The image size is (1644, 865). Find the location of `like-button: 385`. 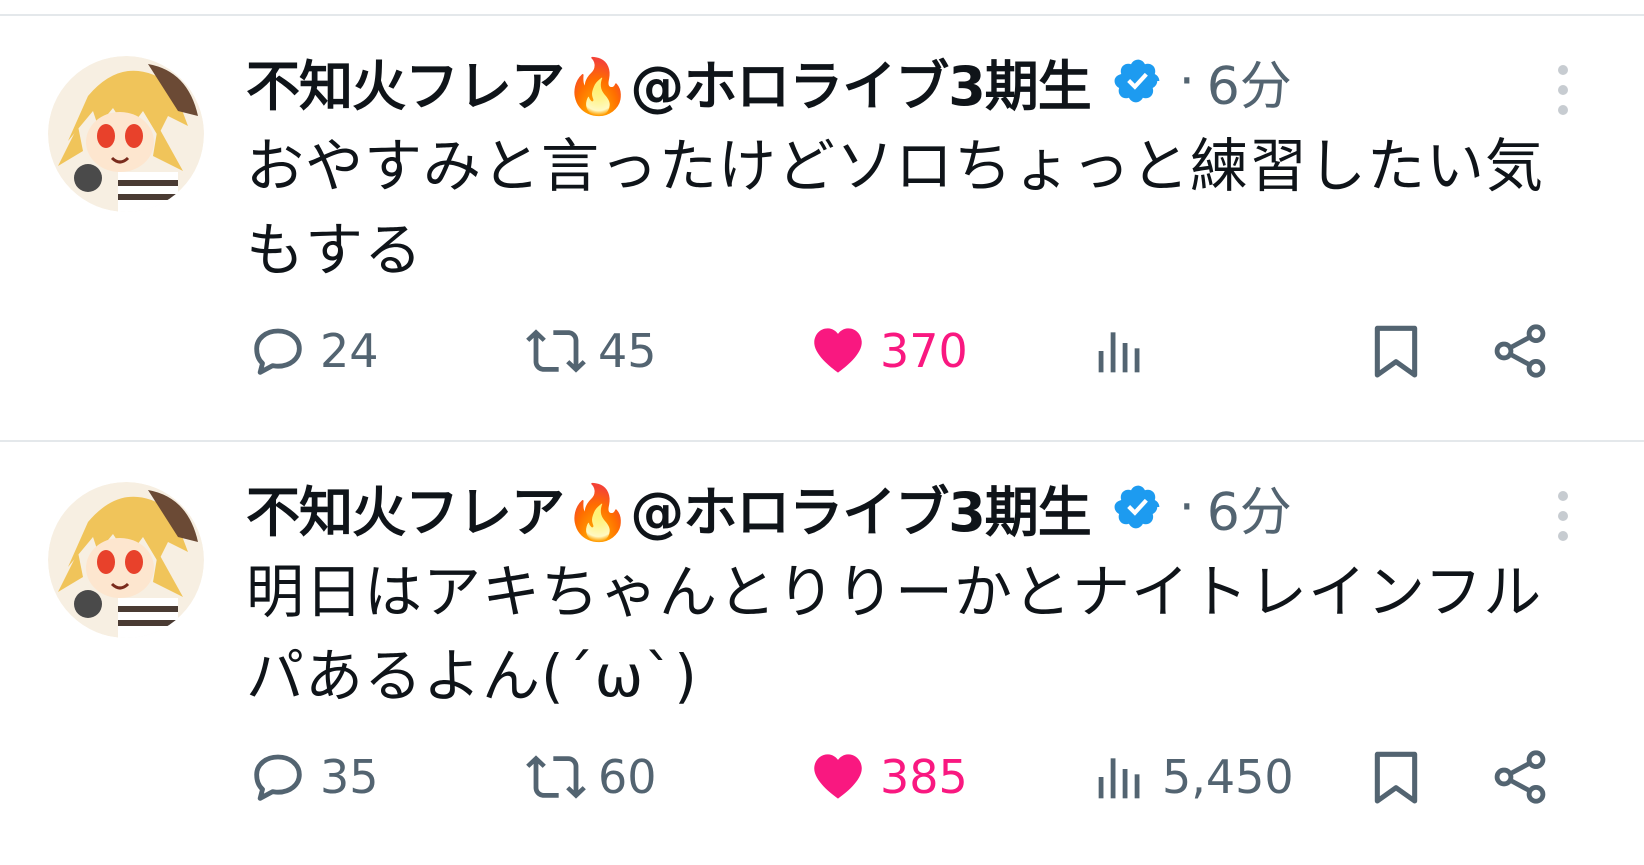

like-button: 385 is located at coordinates (887, 777).